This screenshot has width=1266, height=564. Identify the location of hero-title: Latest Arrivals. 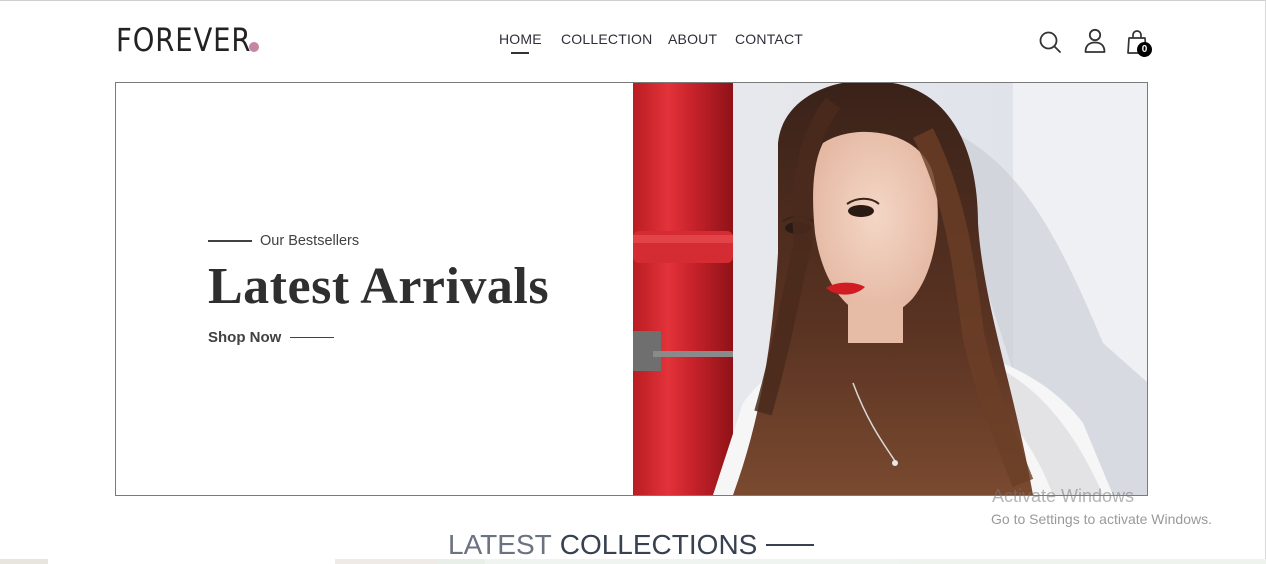
(379, 286).